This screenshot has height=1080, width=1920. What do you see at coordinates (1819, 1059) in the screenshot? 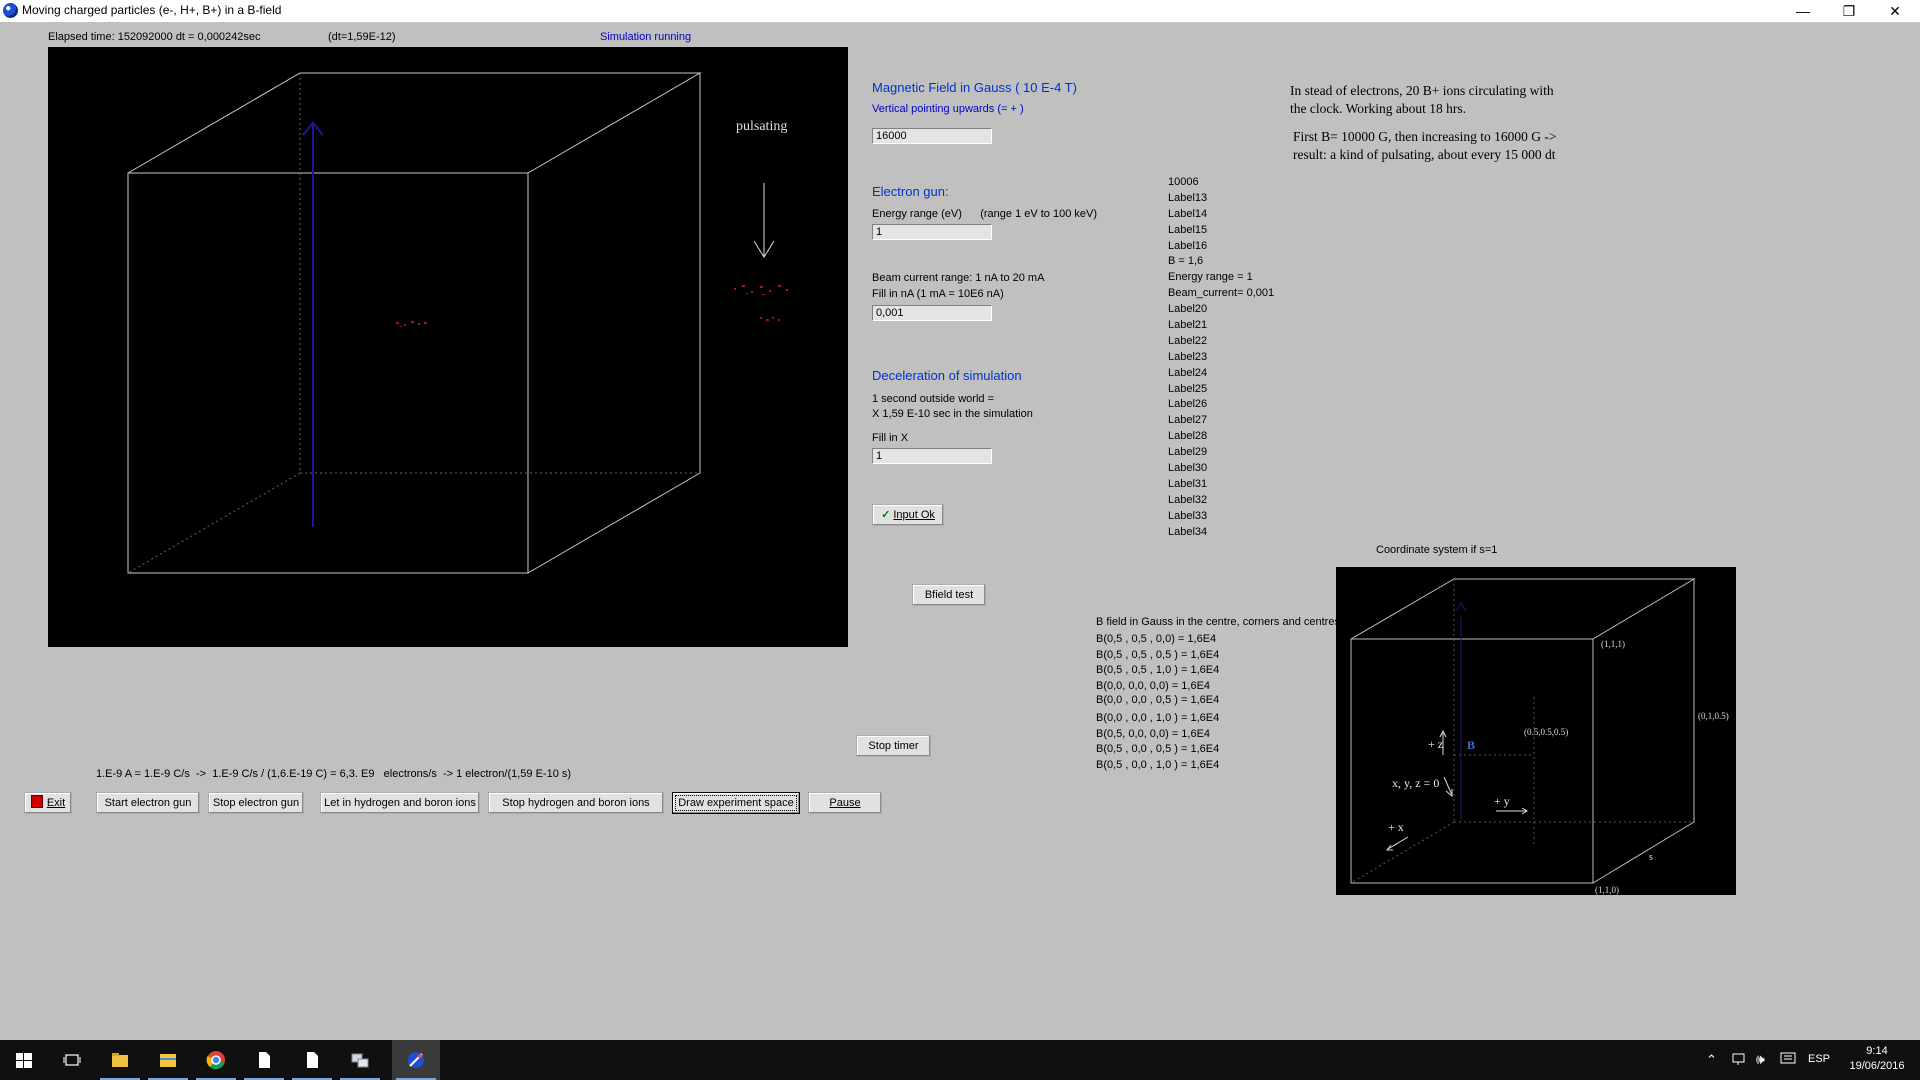
I see `input-language: ESP` at bounding box center [1819, 1059].